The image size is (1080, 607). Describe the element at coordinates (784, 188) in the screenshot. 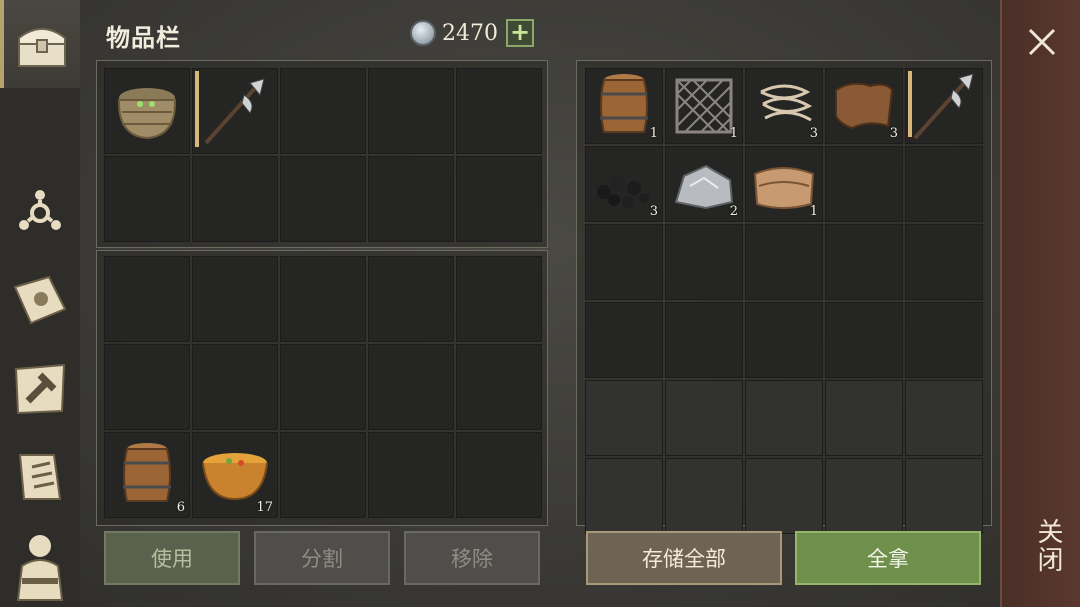

I see `cloth-icon` at that location.